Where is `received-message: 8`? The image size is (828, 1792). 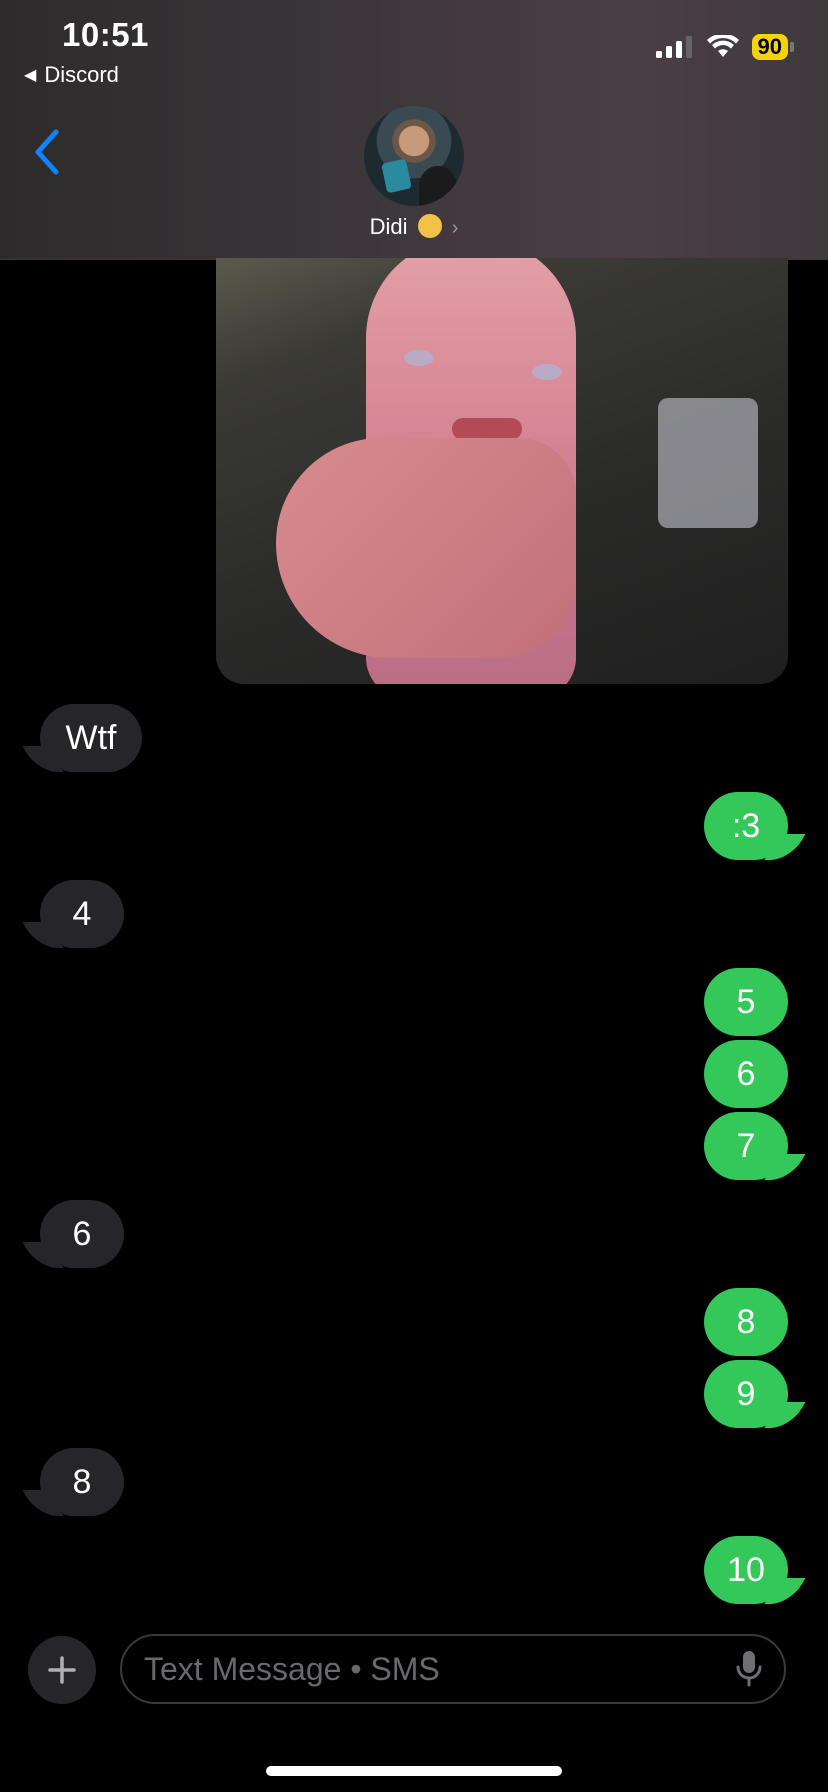
received-message: 8 is located at coordinates (82, 1482).